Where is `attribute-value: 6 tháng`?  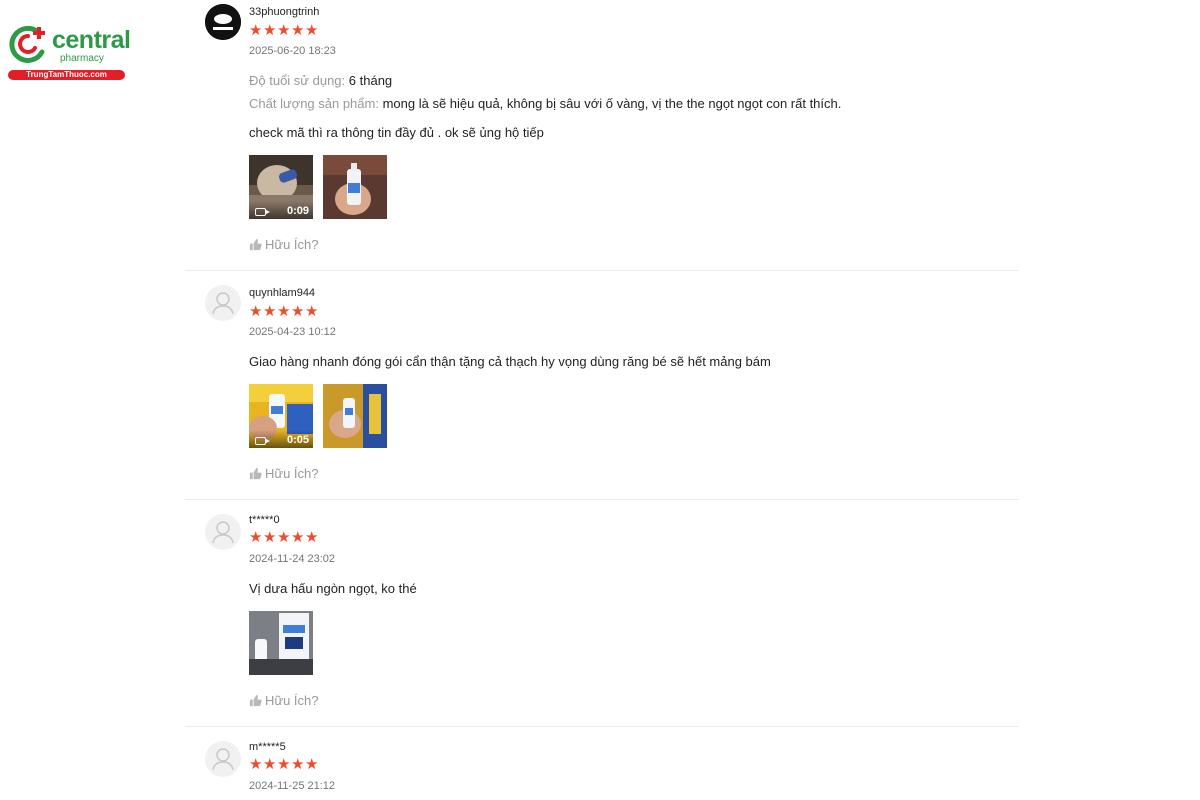 attribute-value: 6 tháng is located at coordinates (370, 80).